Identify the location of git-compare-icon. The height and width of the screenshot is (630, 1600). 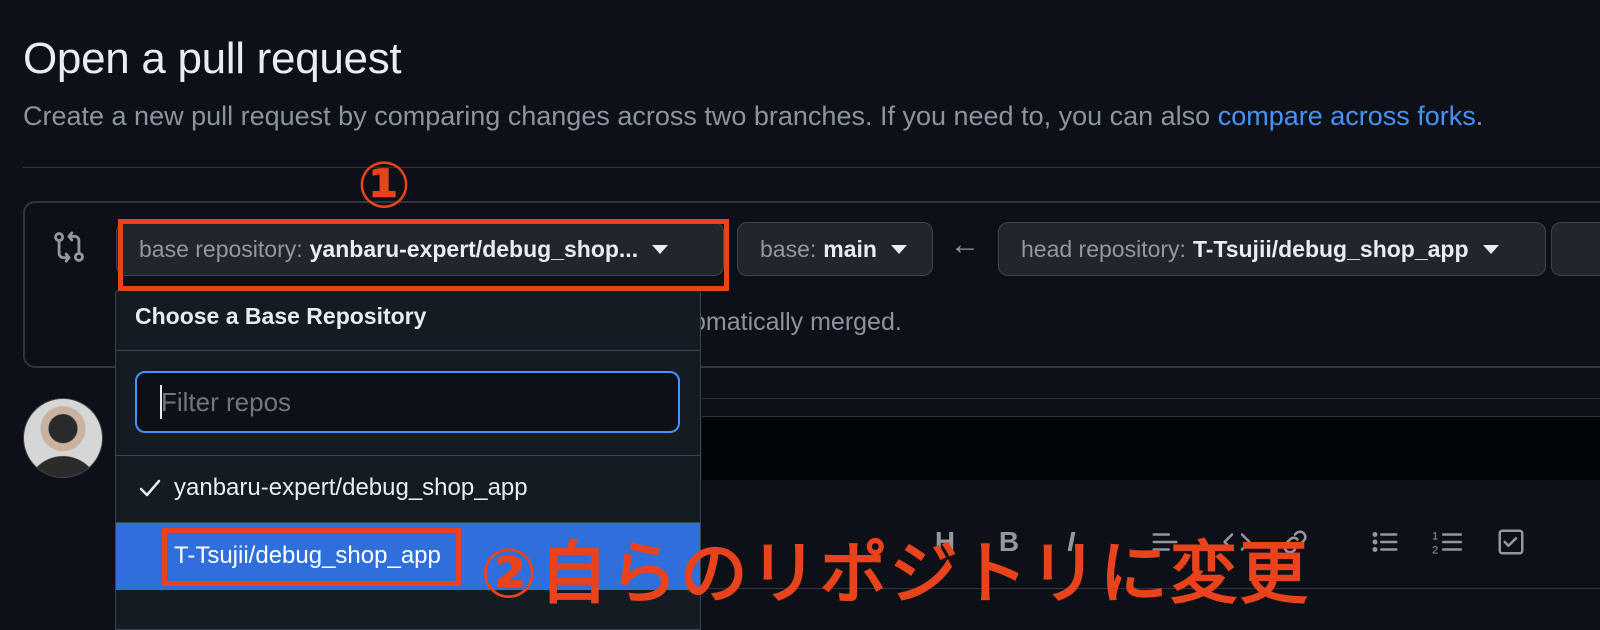
(69, 247).